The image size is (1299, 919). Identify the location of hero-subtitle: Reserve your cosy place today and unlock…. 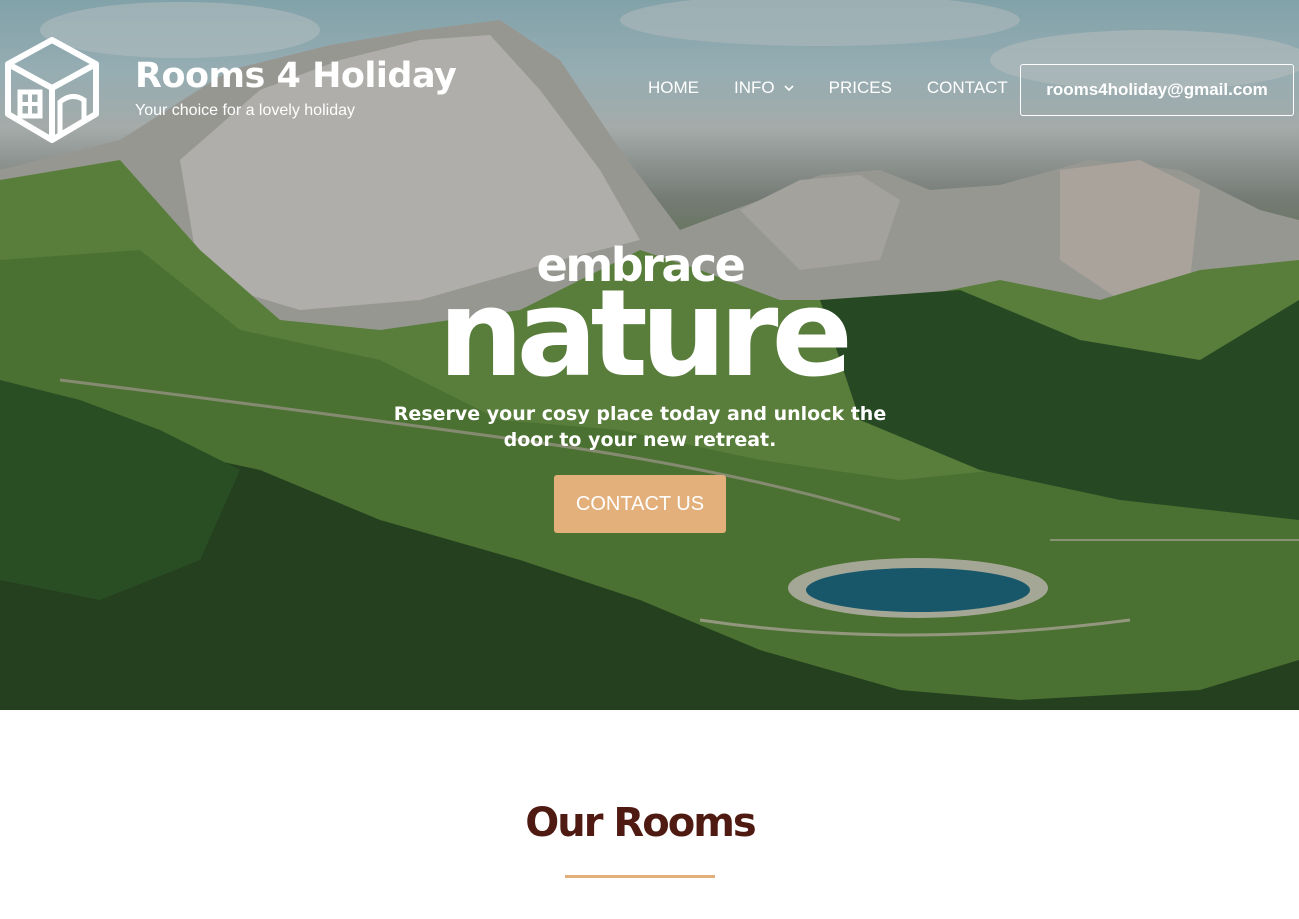
(640, 427).